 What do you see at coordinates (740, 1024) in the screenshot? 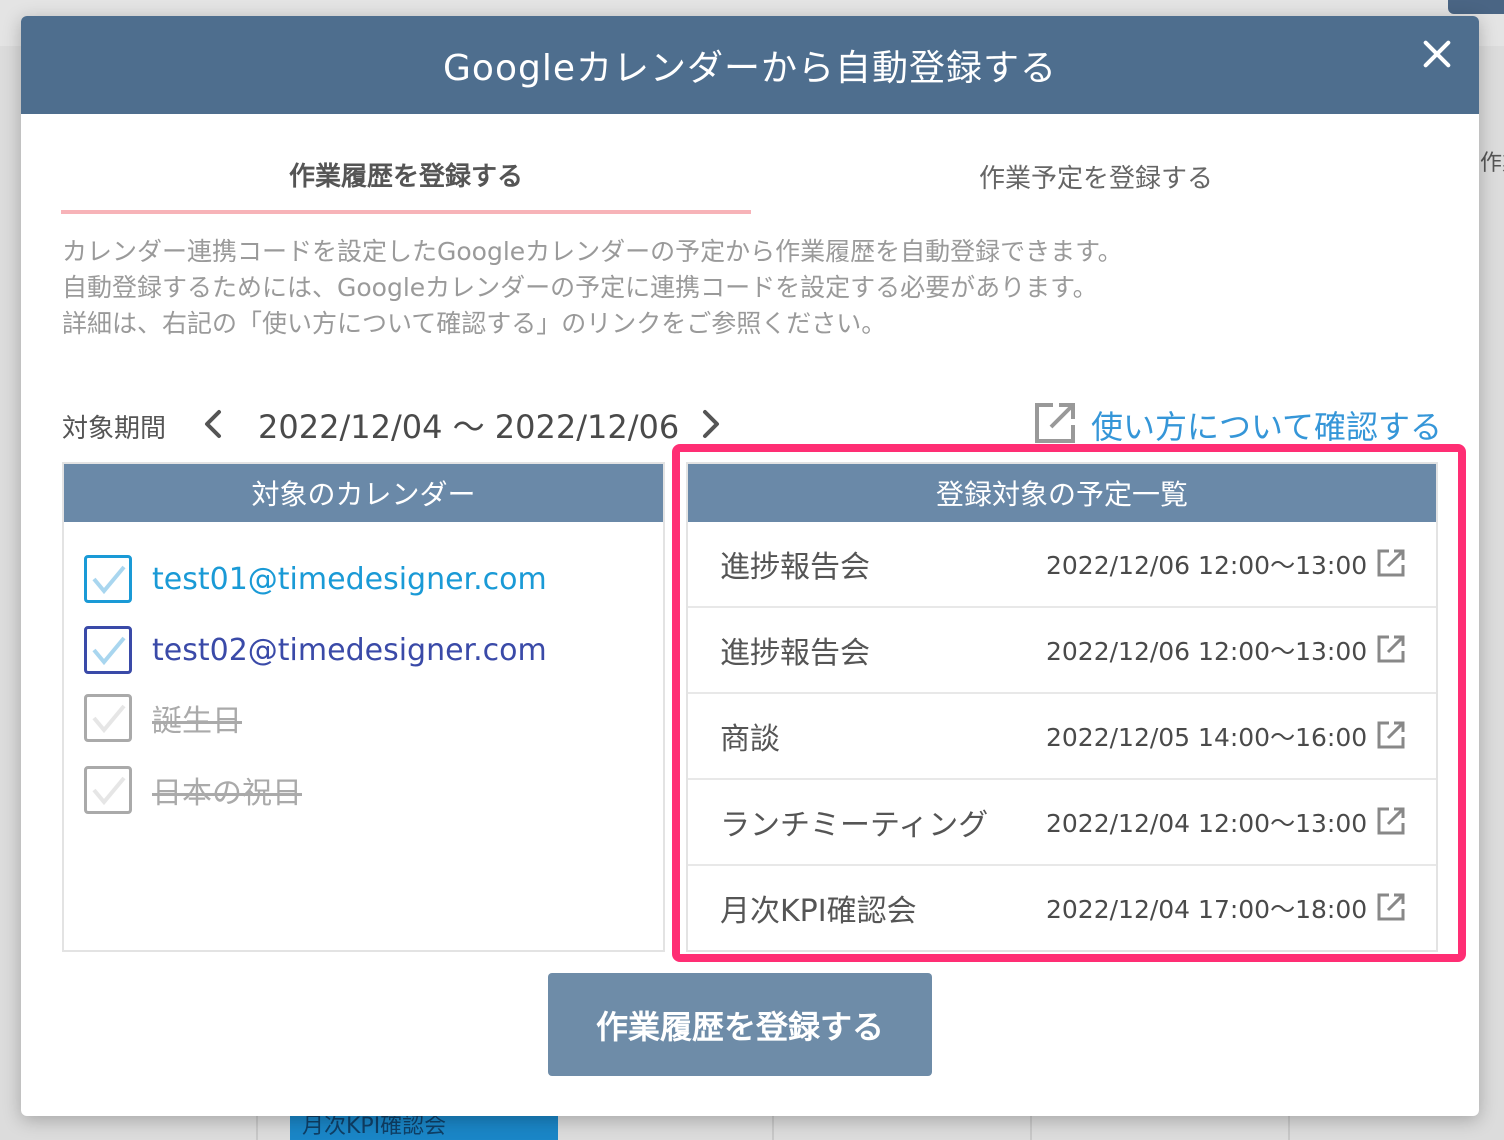
I see `register-history-button: 作業履歴を登録する` at bounding box center [740, 1024].